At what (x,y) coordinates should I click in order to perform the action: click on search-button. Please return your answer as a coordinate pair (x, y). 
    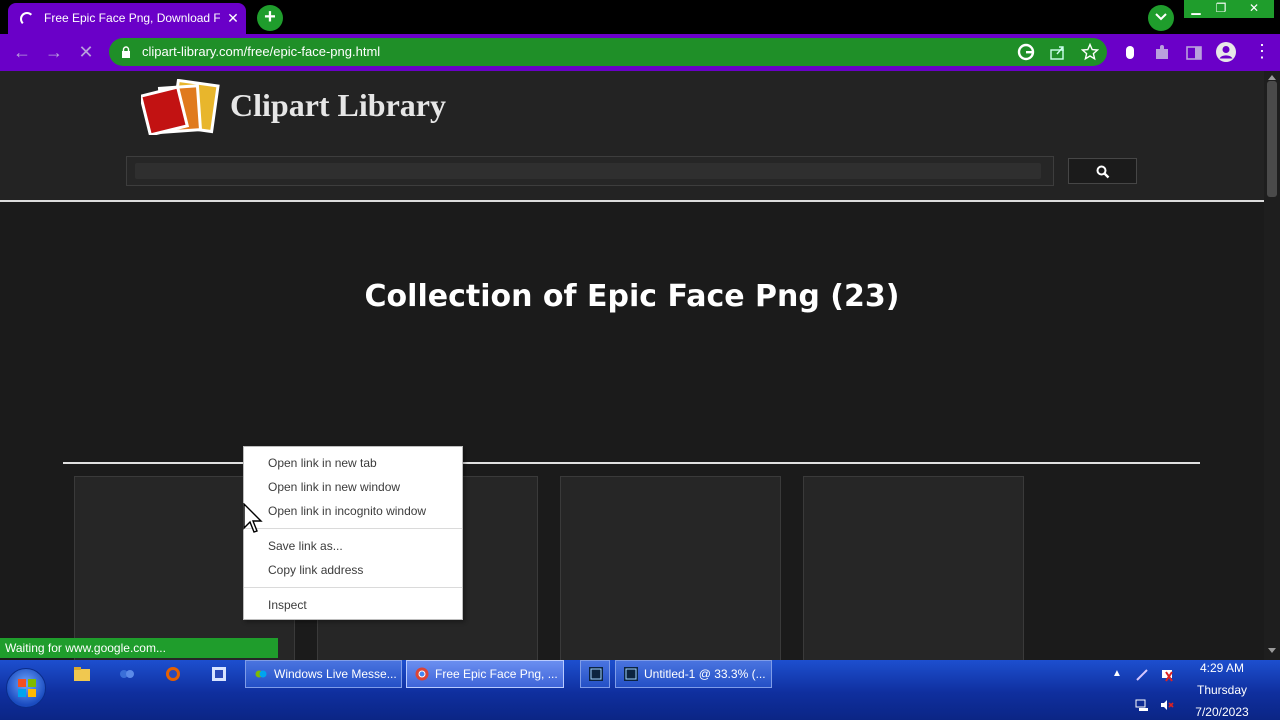
    Looking at the image, I should click on (1102, 171).